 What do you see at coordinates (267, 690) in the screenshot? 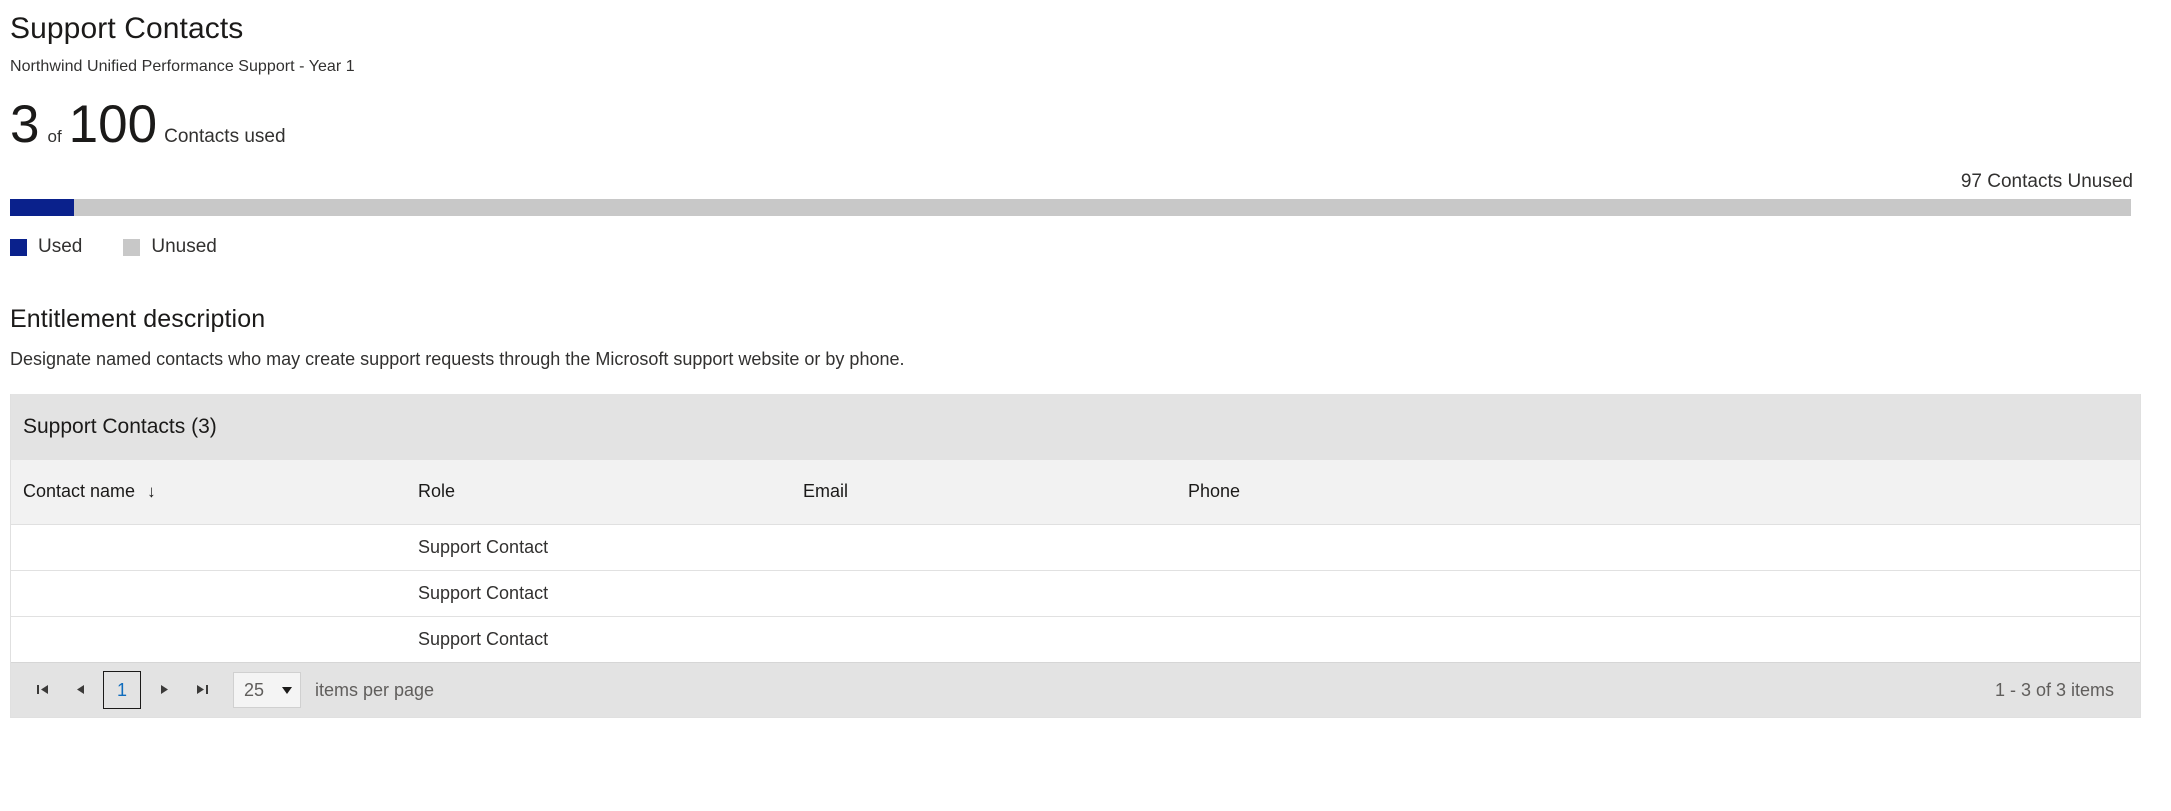
I see `items-per-page-select: 25` at bounding box center [267, 690].